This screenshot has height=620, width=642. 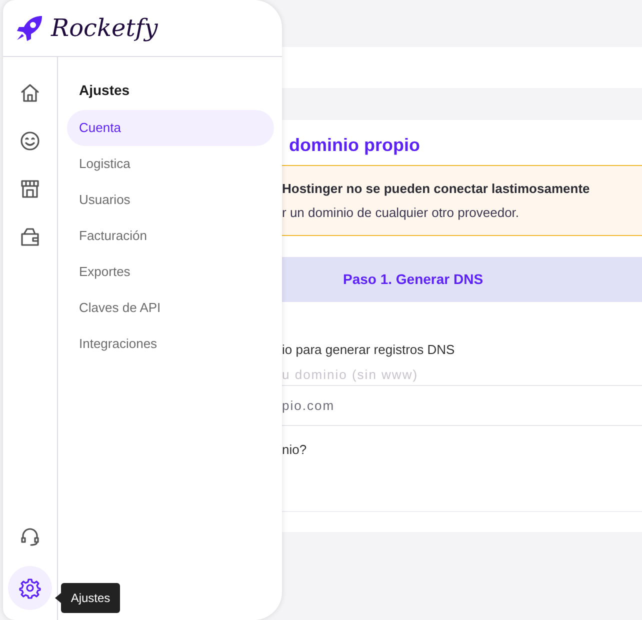 I want to click on wallet-icon, so click(x=30, y=237).